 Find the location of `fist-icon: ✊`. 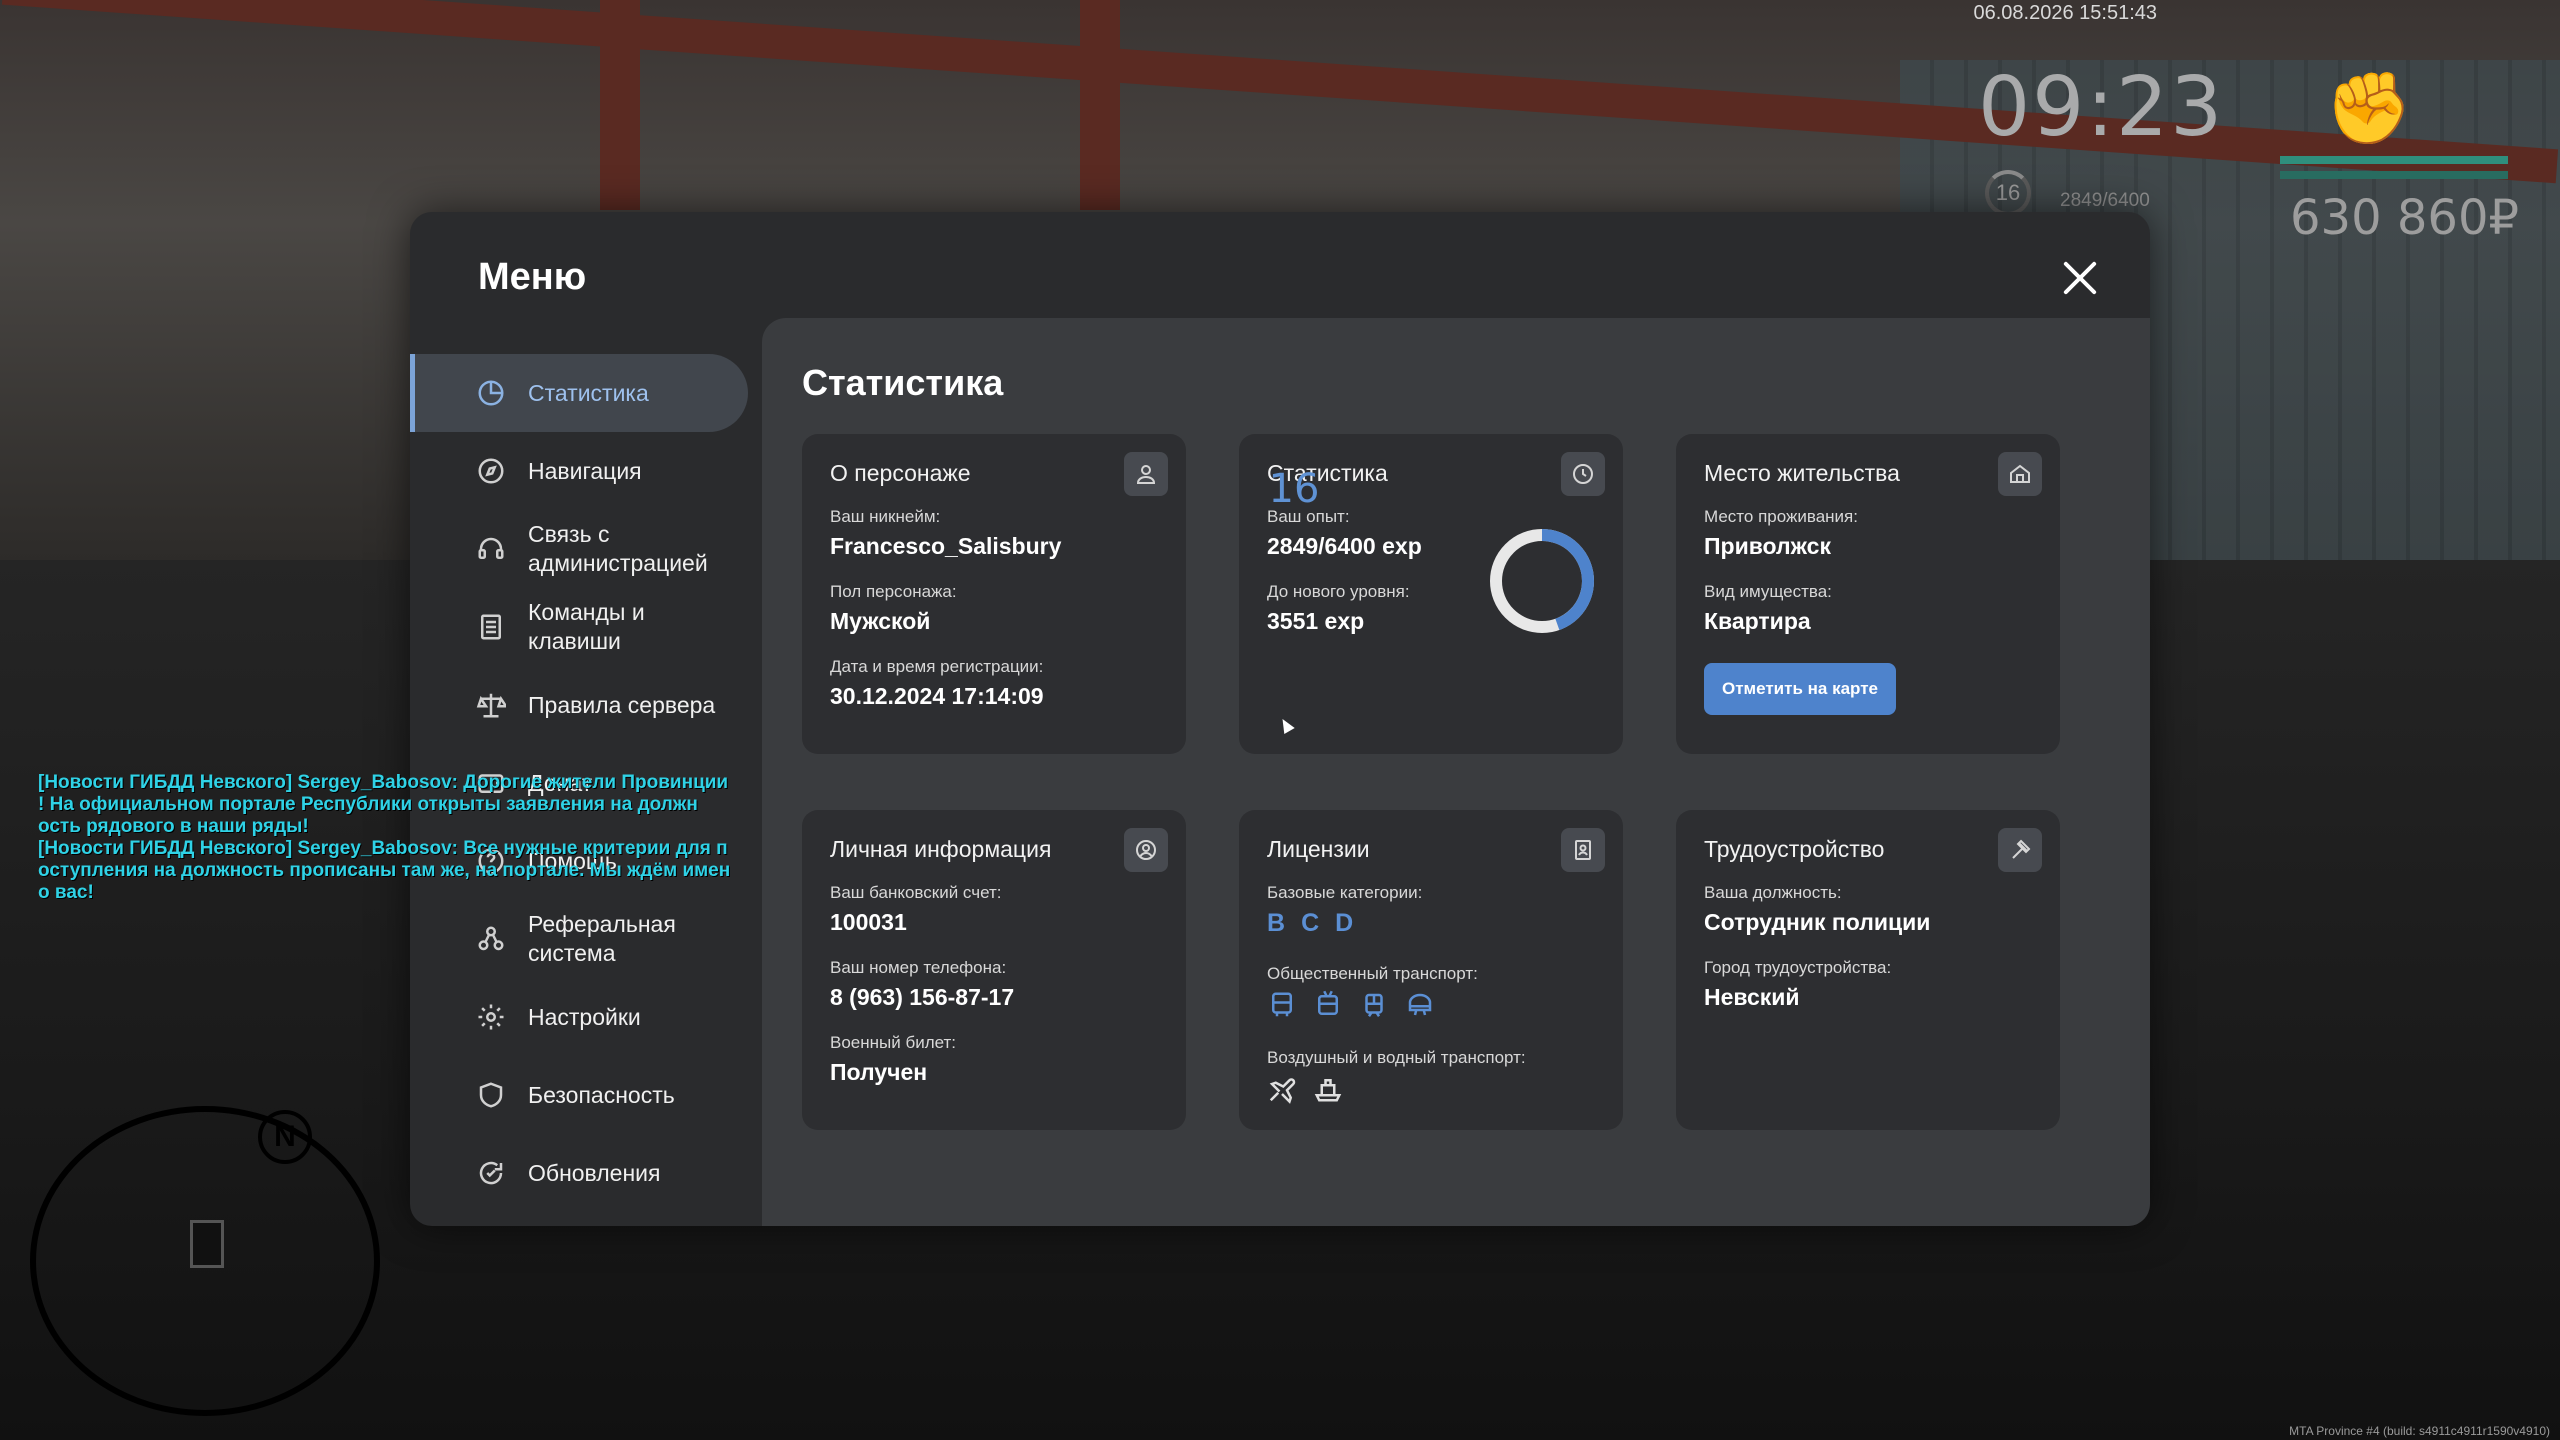

fist-icon: ✊ is located at coordinates (2369, 108).